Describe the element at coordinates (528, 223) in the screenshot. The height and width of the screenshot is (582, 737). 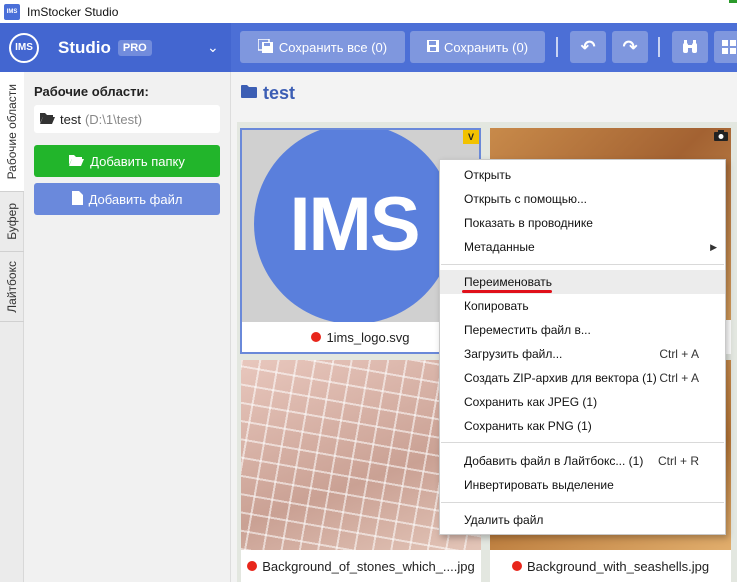
I see `menu-item-label: Показать в проводнике` at that location.